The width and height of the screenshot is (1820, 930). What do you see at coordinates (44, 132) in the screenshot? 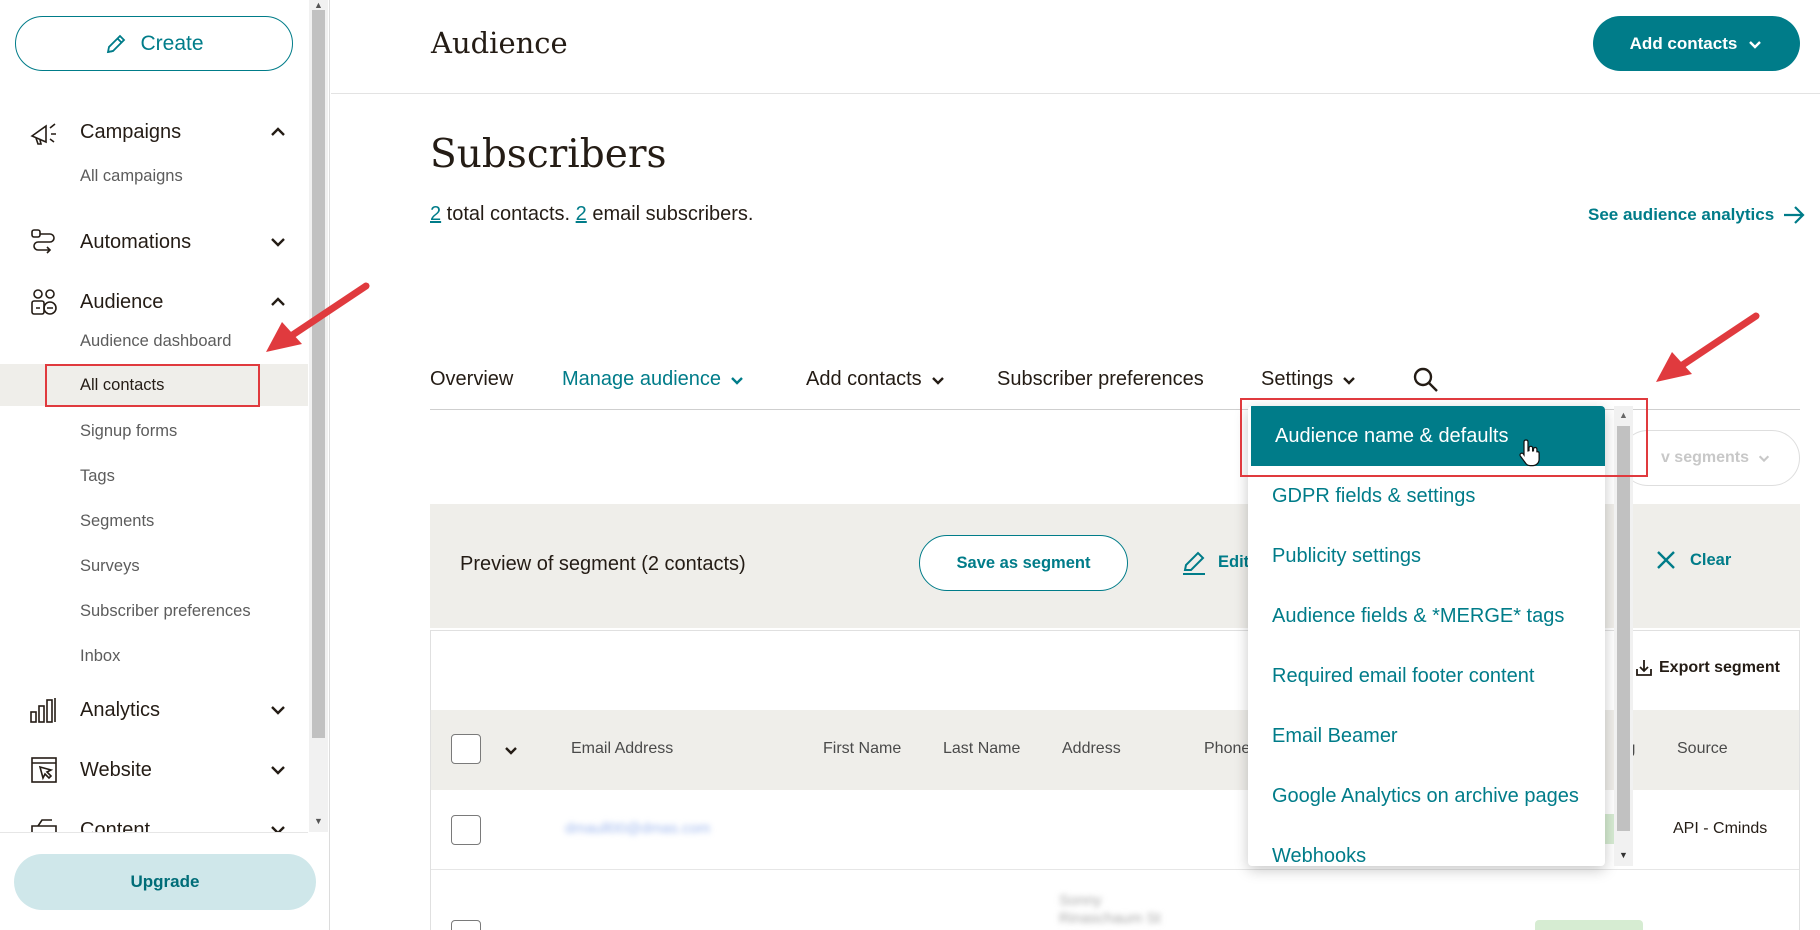
I see `megaphone-icon` at bounding box center [44, 132].